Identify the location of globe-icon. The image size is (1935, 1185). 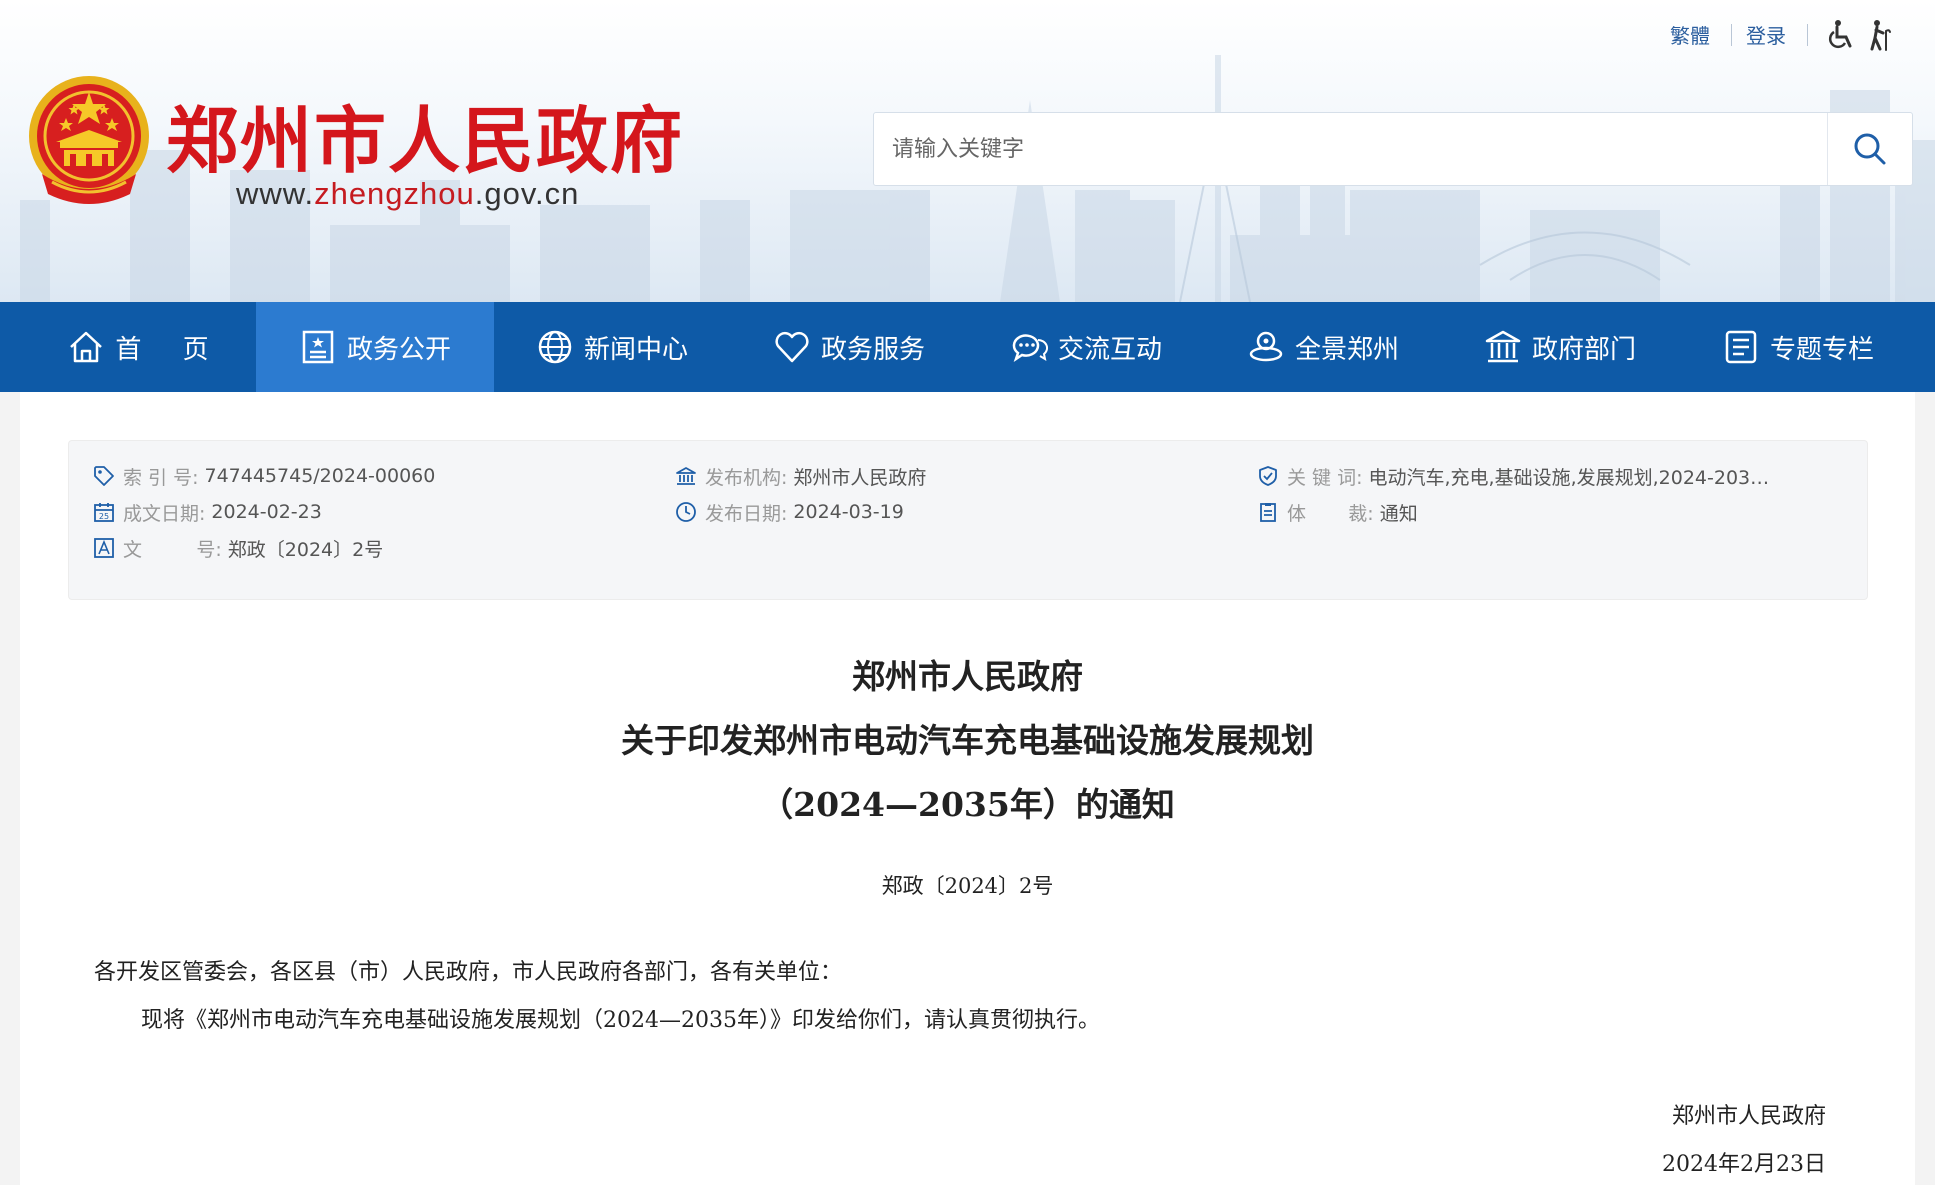
(555, 347).